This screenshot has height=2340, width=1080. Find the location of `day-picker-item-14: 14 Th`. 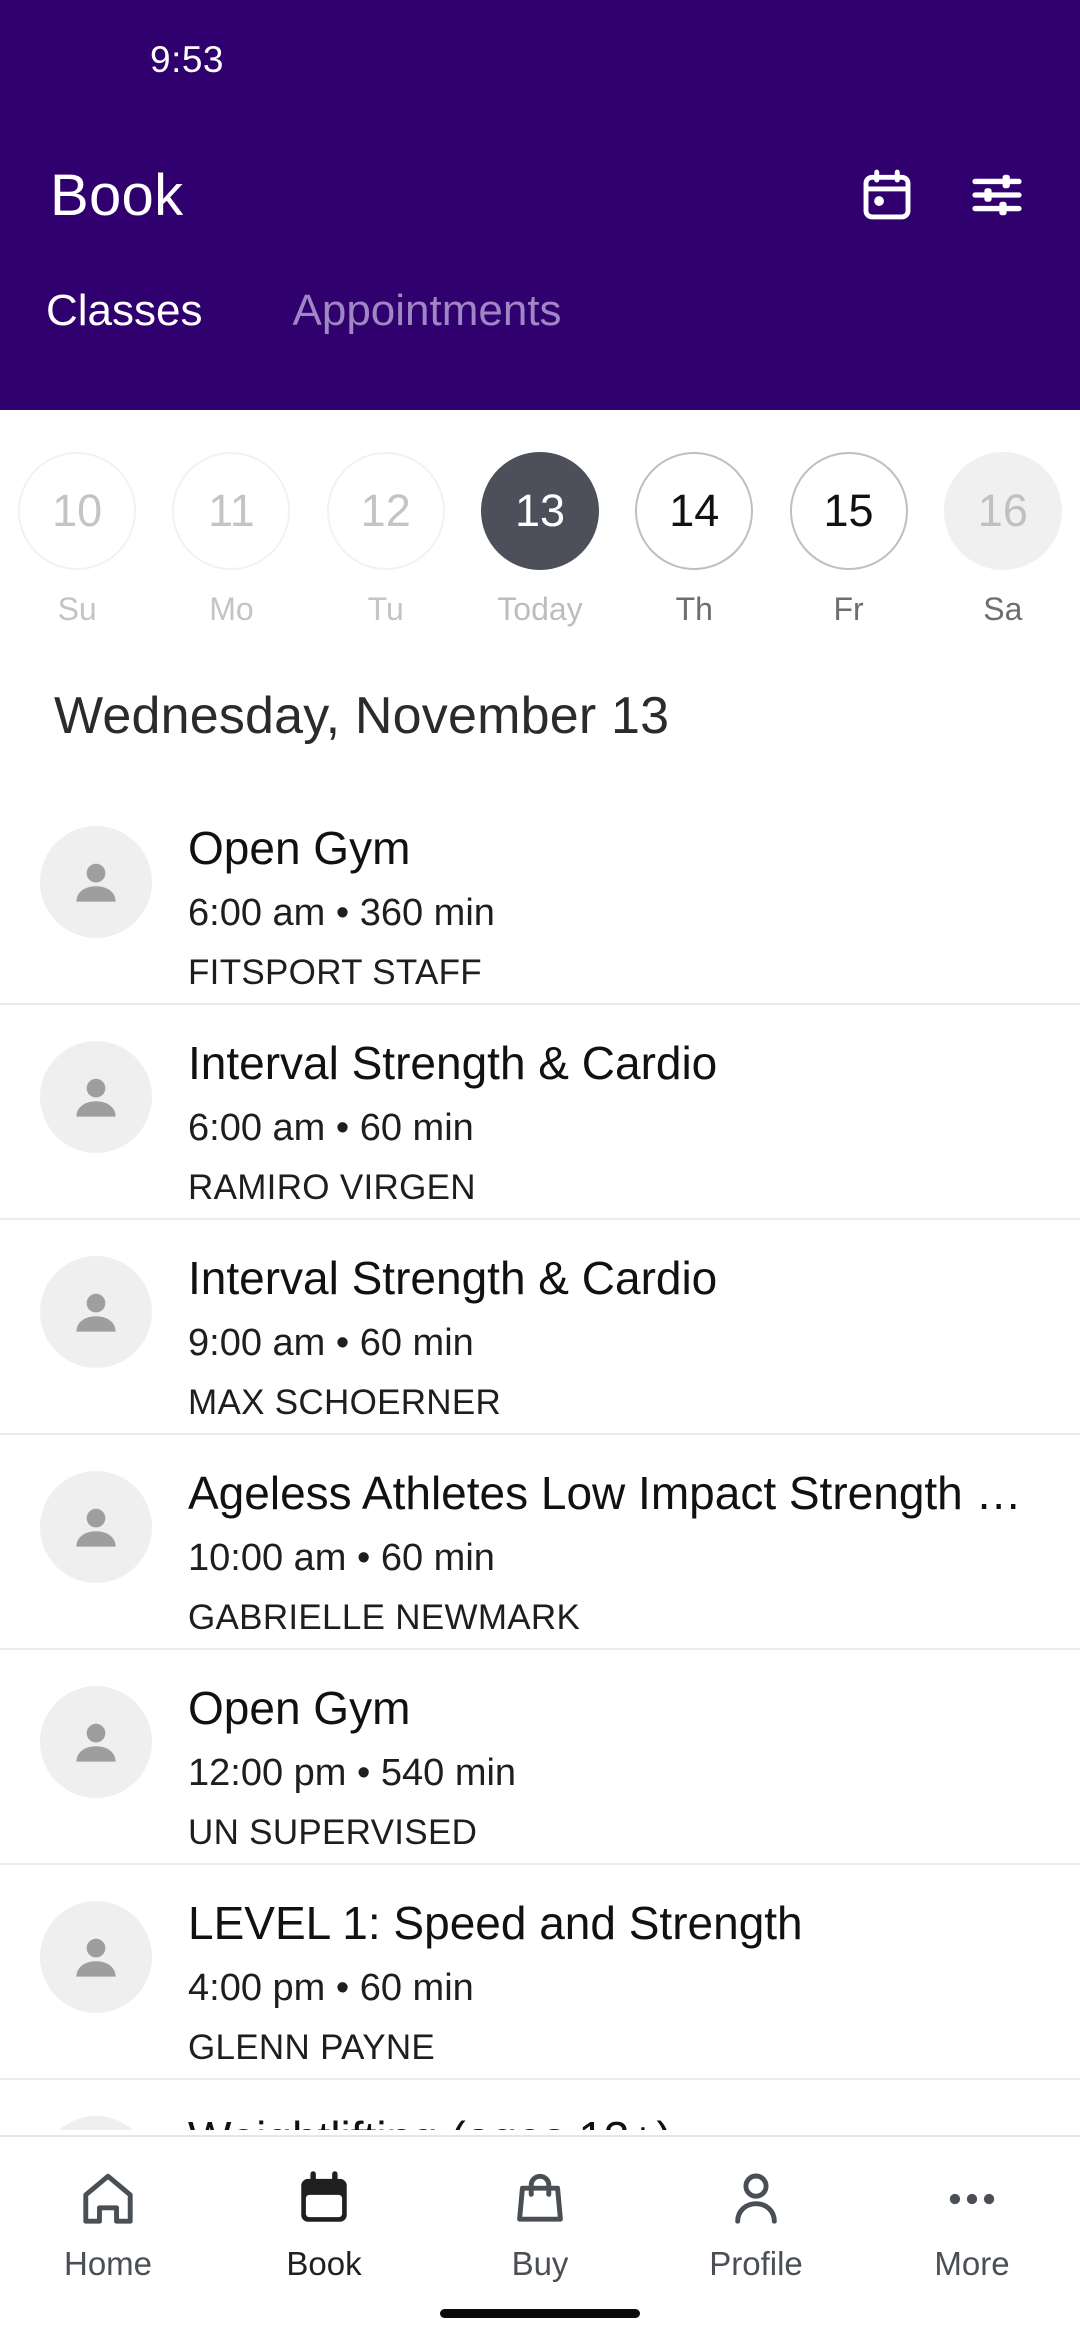

day-picker-item-14: 14 Th is located at coordinates (694, 540).